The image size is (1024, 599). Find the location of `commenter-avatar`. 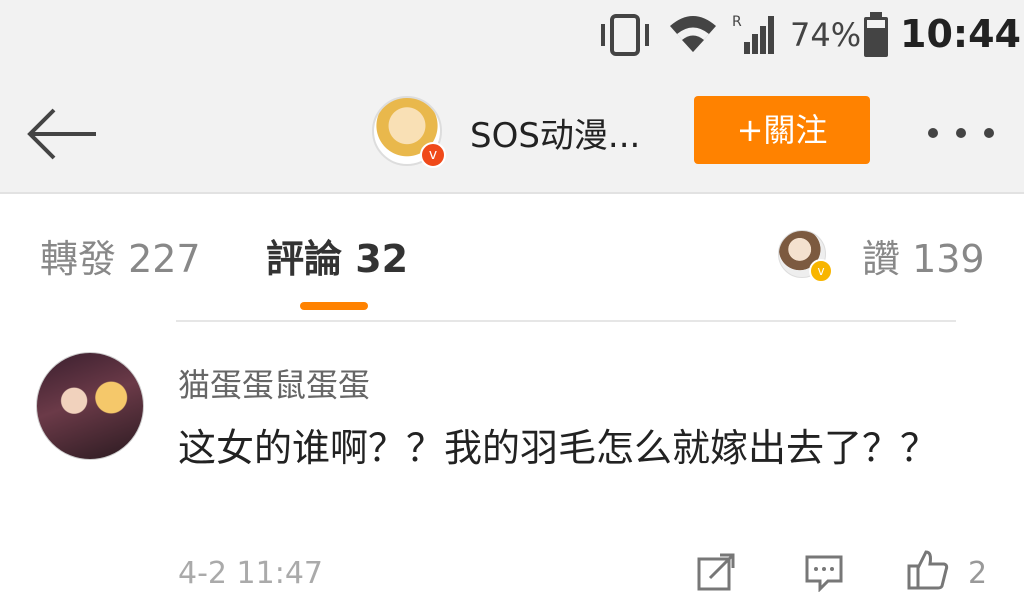

commenter-avatar is located at coordinates (90, 406).